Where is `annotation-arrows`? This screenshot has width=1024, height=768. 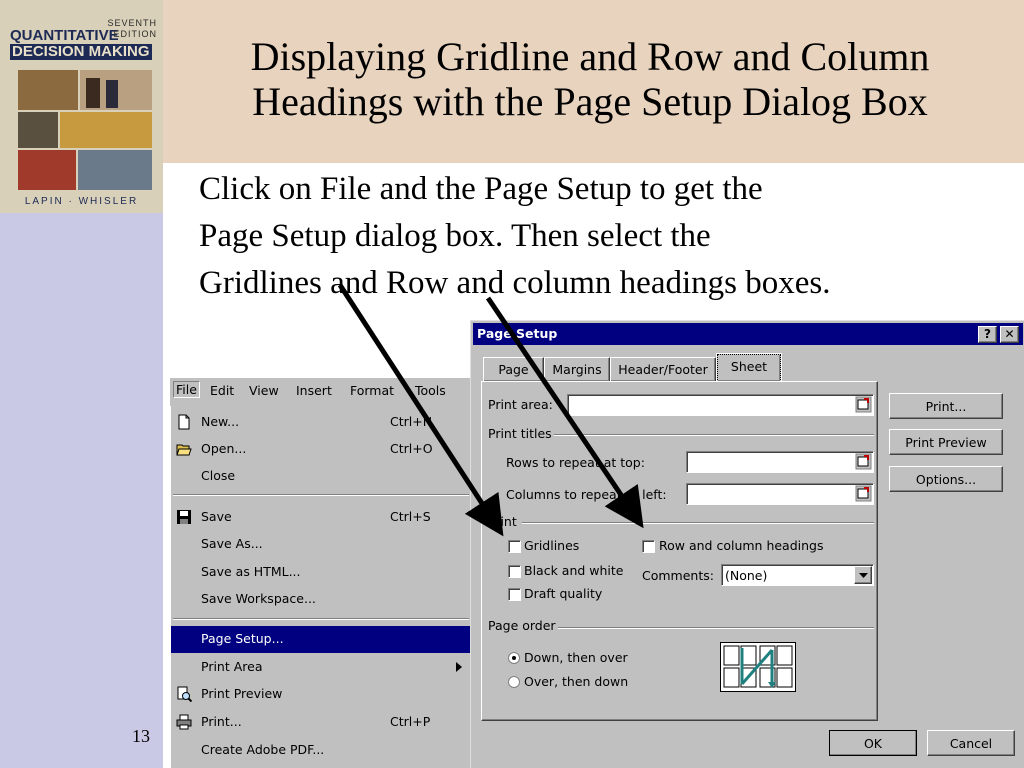 annotation-arrows is located at coordinates (490, 410).